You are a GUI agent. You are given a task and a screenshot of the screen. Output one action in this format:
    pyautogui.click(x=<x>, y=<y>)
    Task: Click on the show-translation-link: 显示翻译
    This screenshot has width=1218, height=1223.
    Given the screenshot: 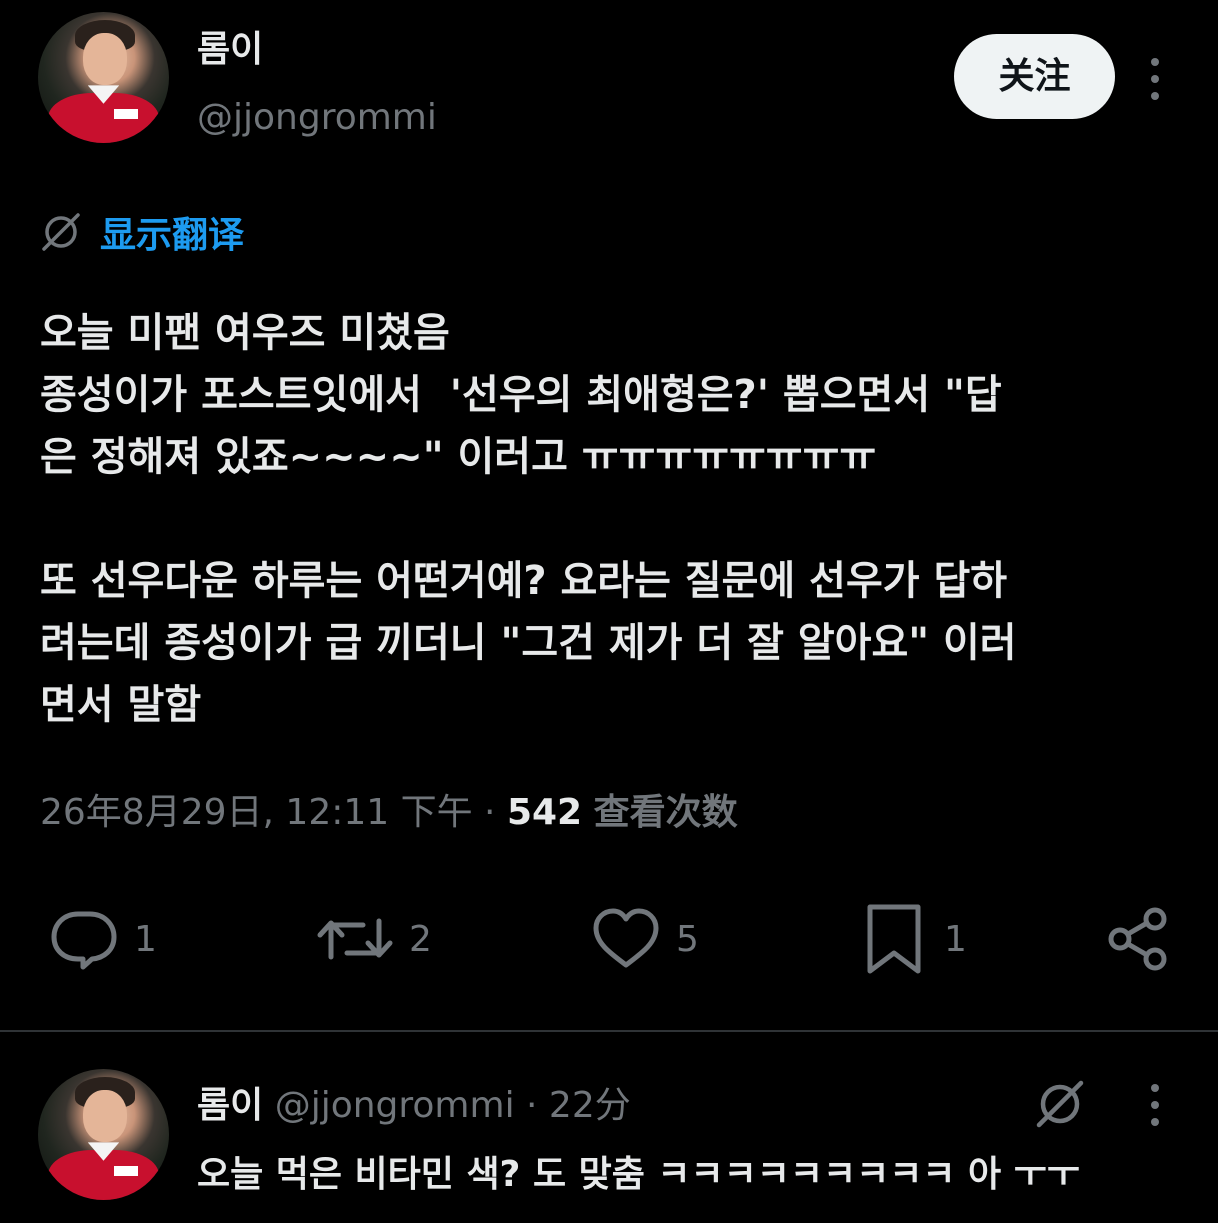 What is the action you would take?
    pyautogui.click(x=142, y=232)
    